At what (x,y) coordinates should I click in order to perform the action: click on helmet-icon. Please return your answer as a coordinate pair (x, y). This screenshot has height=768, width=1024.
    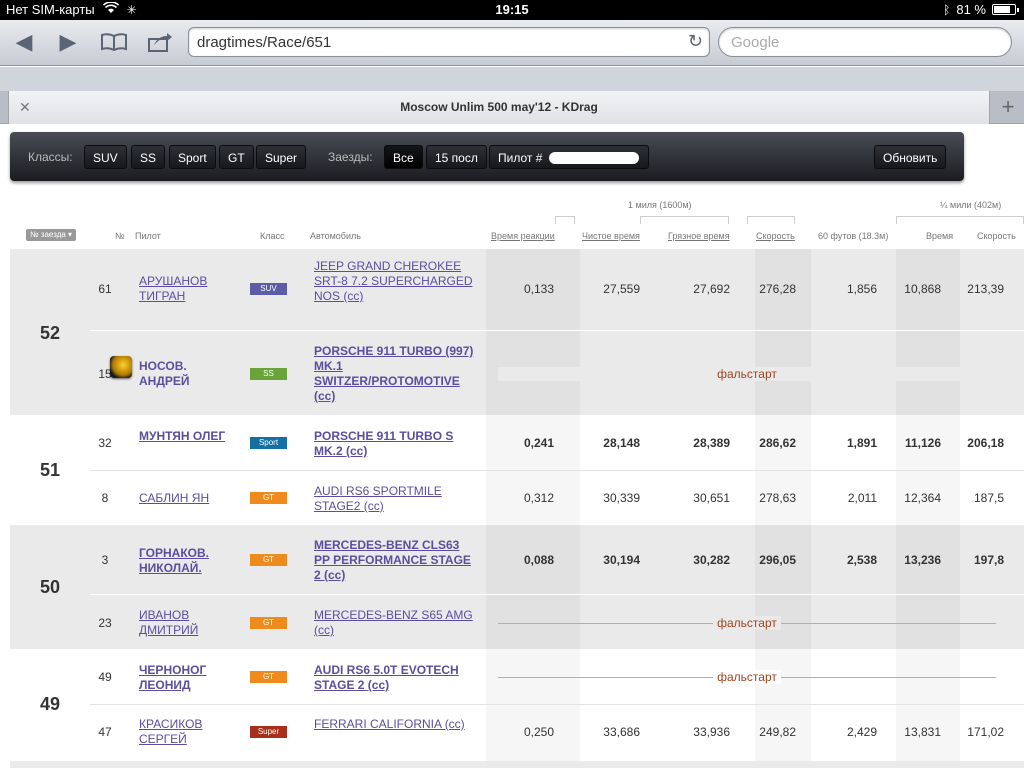
    Looking at the image, I should click on (121, 367).